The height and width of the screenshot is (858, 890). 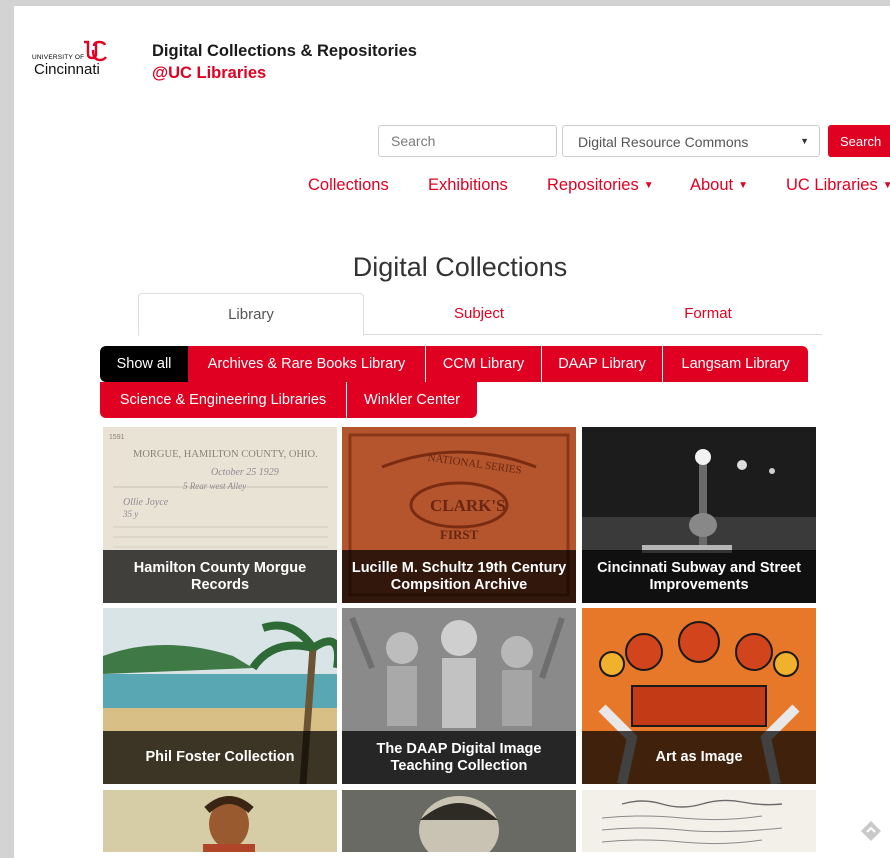 What do you see at coordinates (804, 141) in the screenshot?
I see `chevron-down-icon: ▼` at bounding box center [804, 141].